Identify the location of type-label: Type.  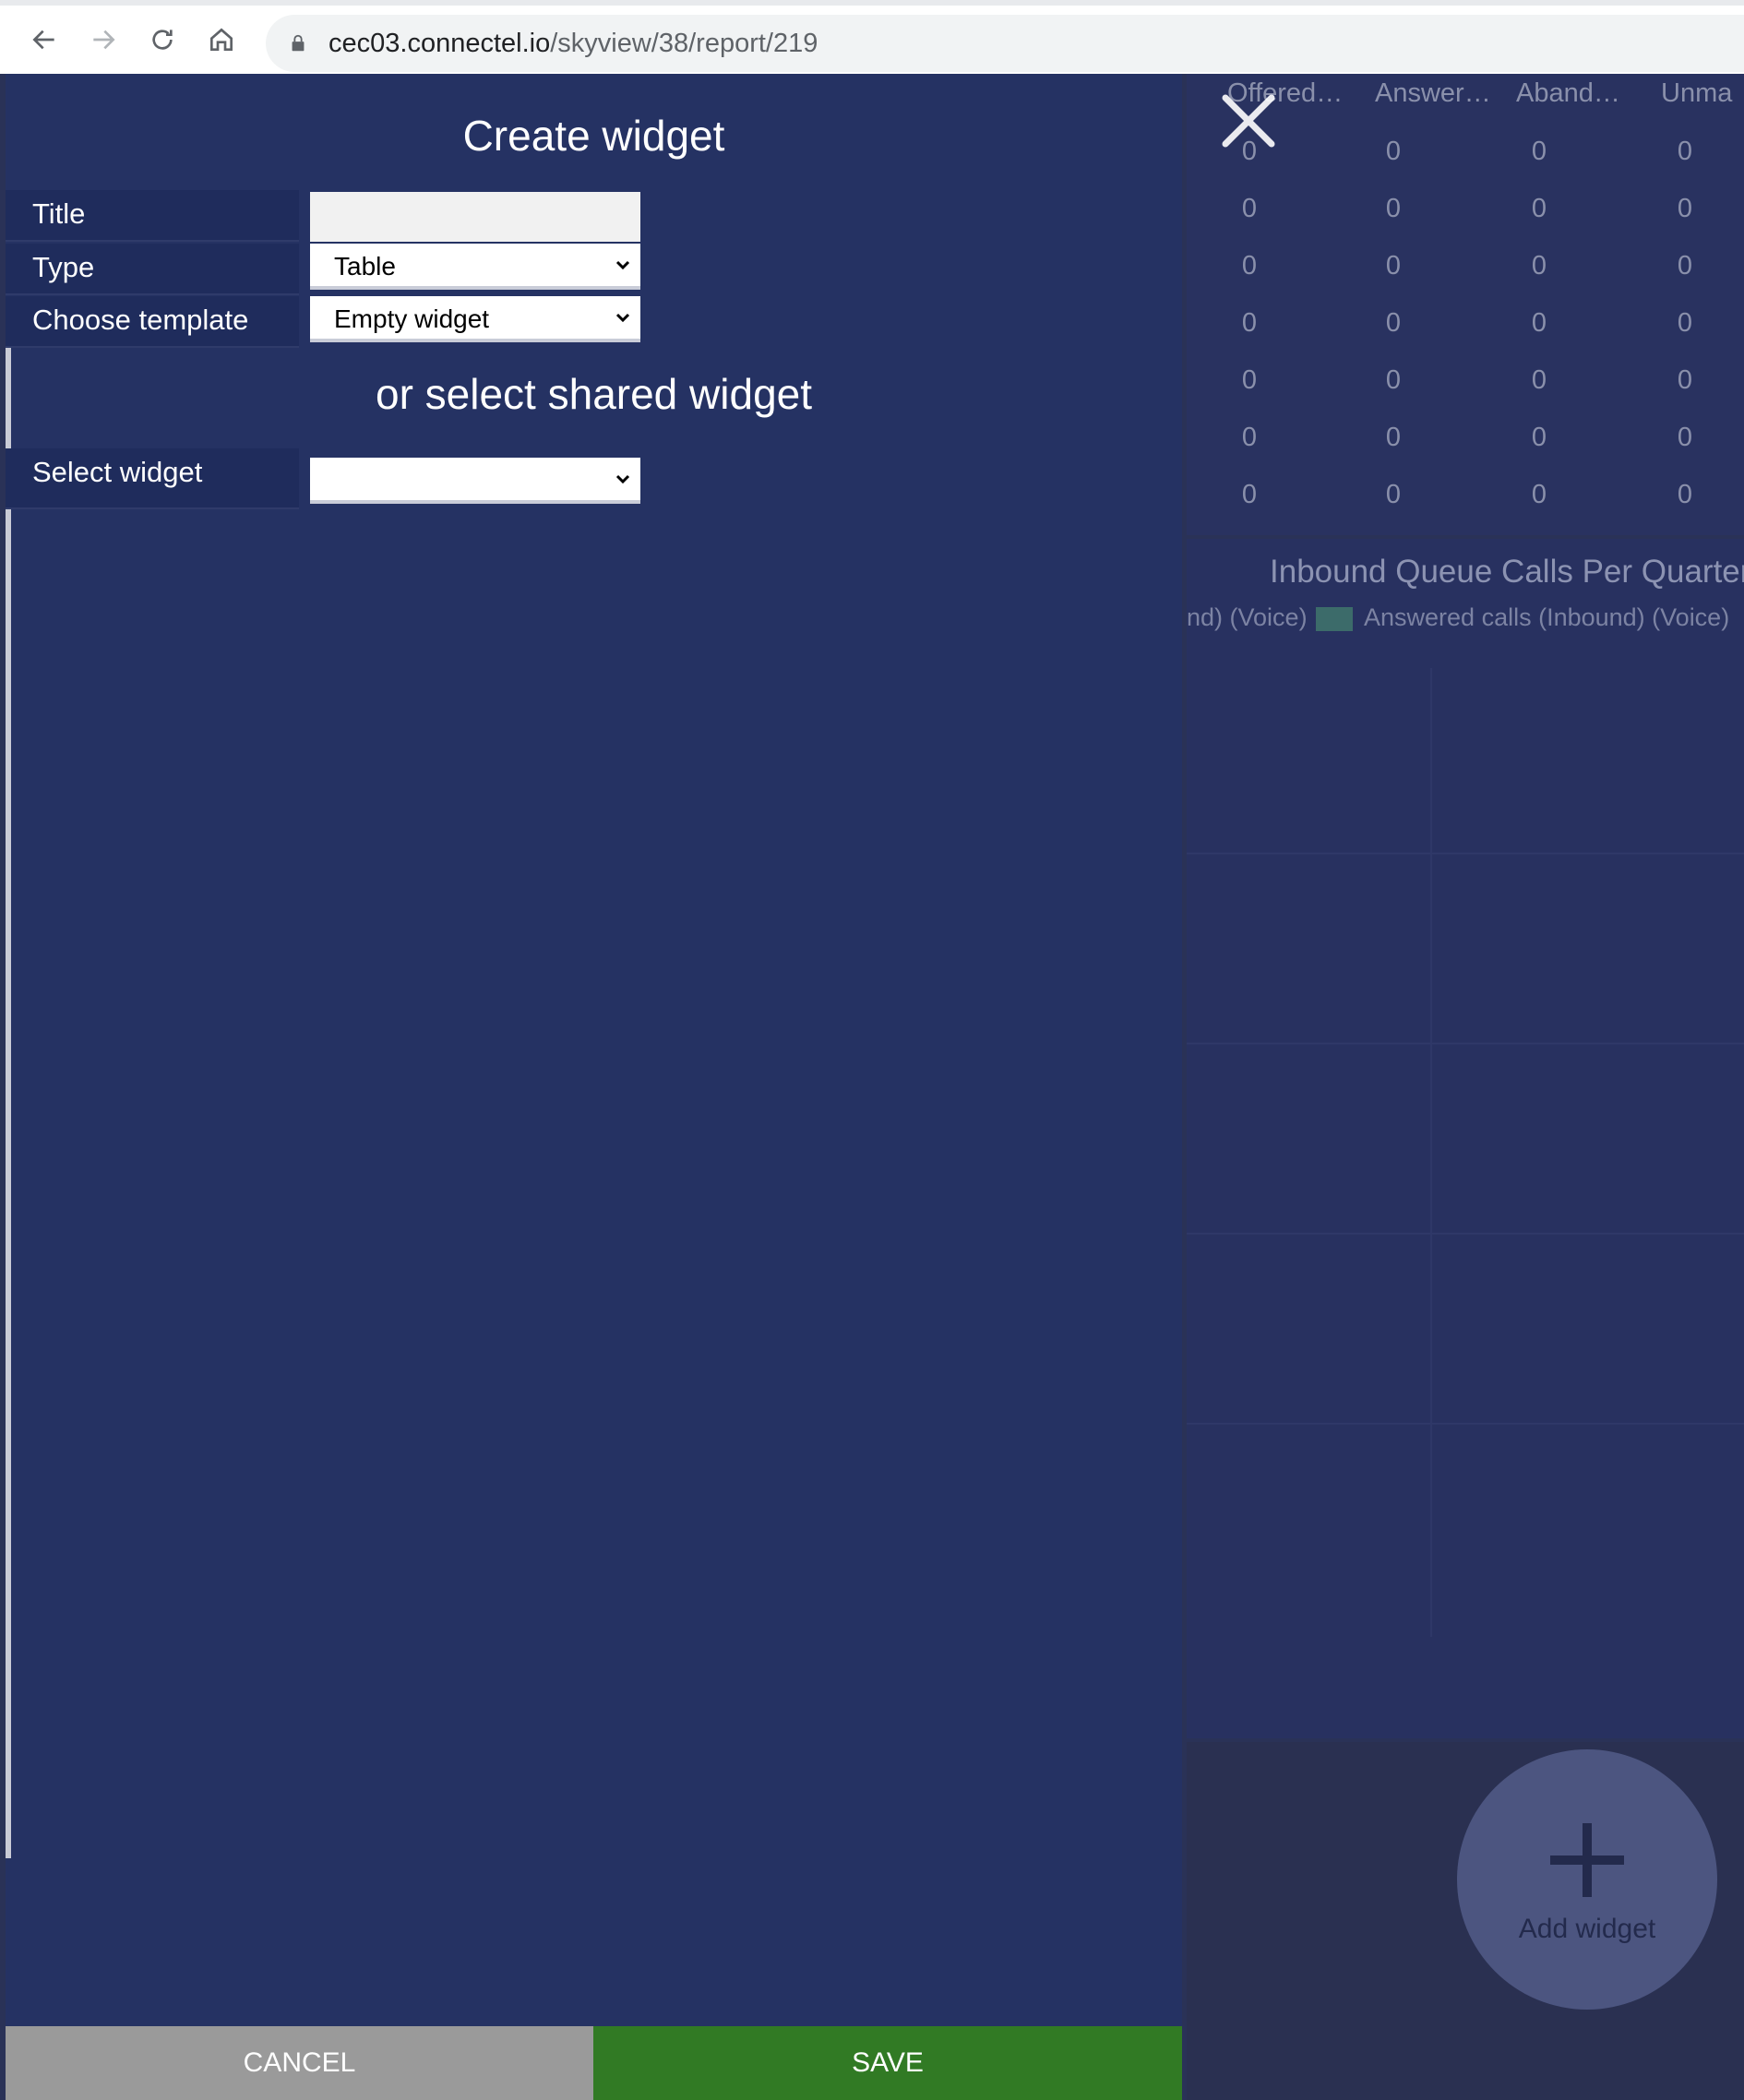
(152, 269).